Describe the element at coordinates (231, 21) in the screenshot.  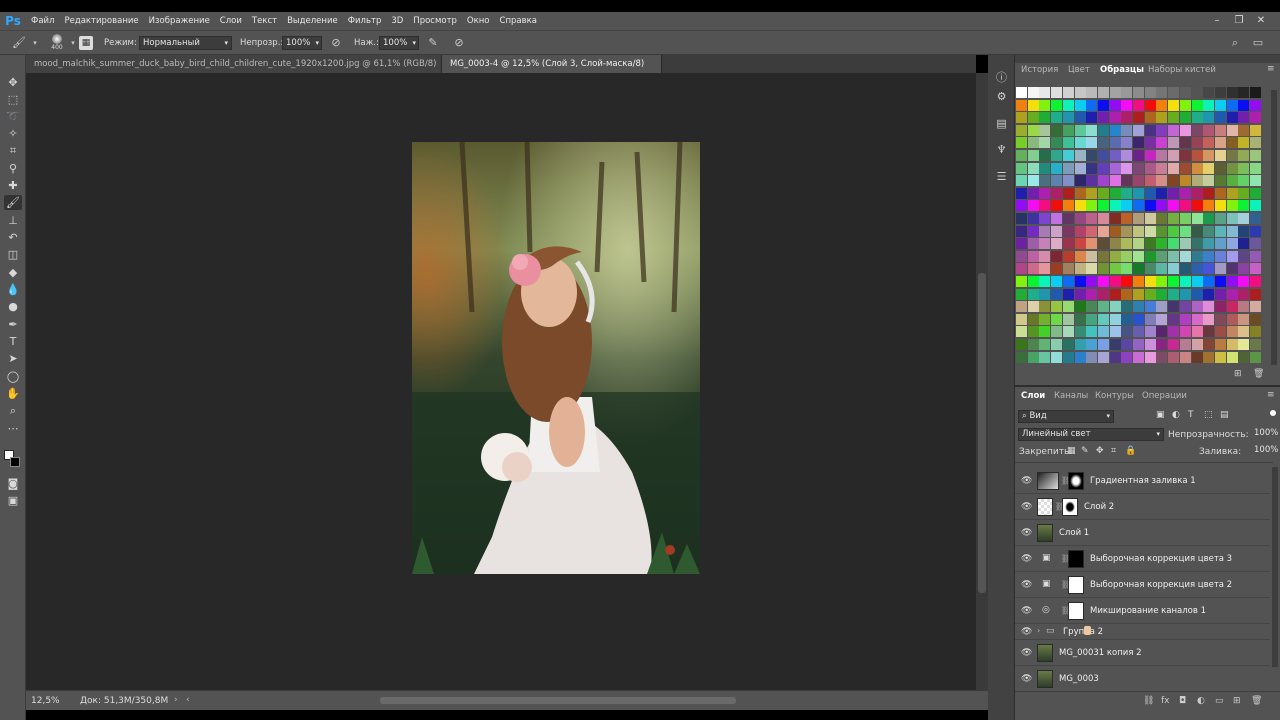
I see `menu-layers: Слои` at that location.